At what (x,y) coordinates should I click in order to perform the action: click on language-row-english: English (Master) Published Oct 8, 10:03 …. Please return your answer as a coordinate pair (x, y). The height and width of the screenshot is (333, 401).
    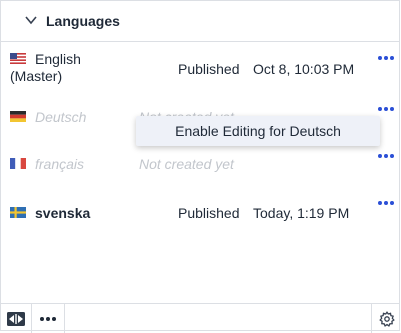
    Looking at the image, I should click on (200, 69).